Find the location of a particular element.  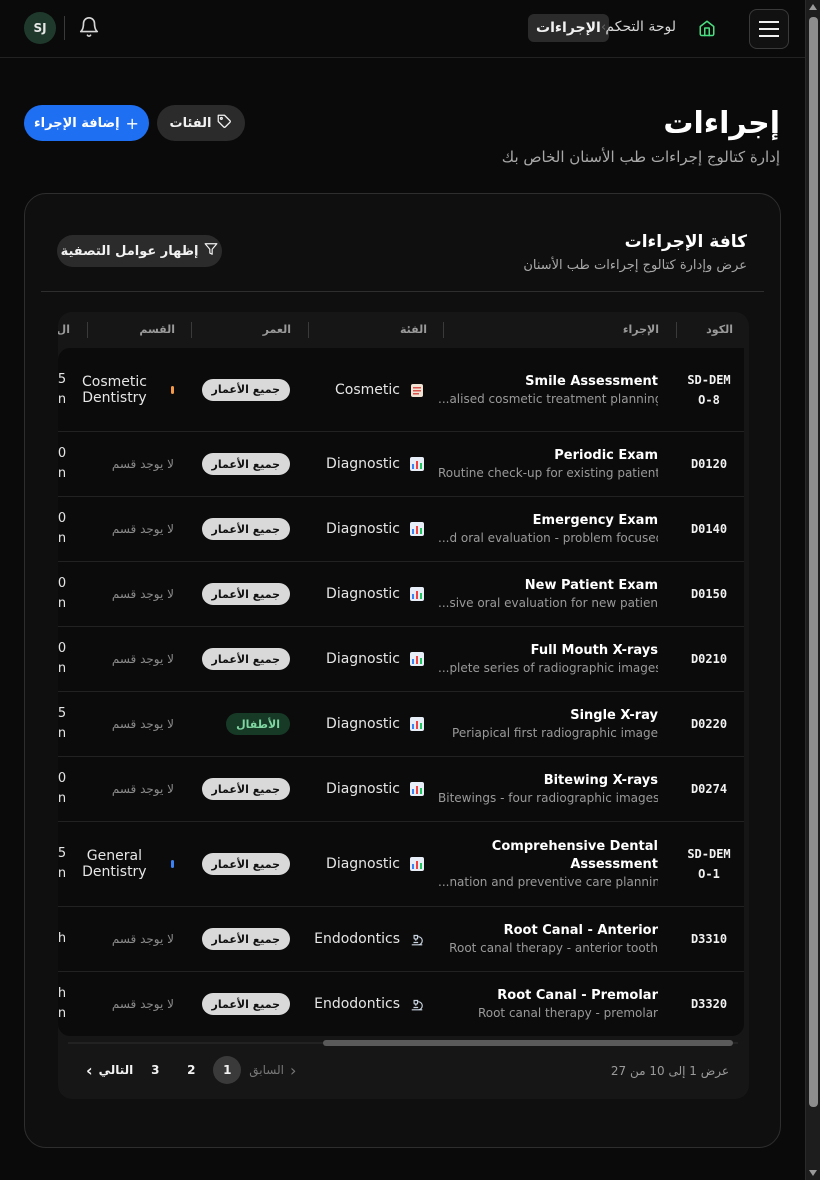

procedure-code: D0120 is located at coordinates (709, 464).